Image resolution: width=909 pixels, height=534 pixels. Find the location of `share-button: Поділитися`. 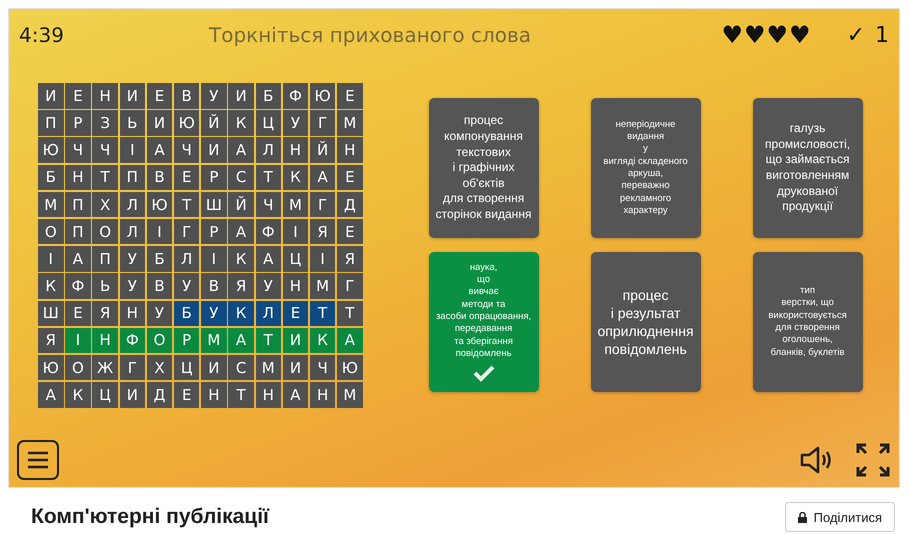

share-button: Поділитися is located at coordinates (839, 517).